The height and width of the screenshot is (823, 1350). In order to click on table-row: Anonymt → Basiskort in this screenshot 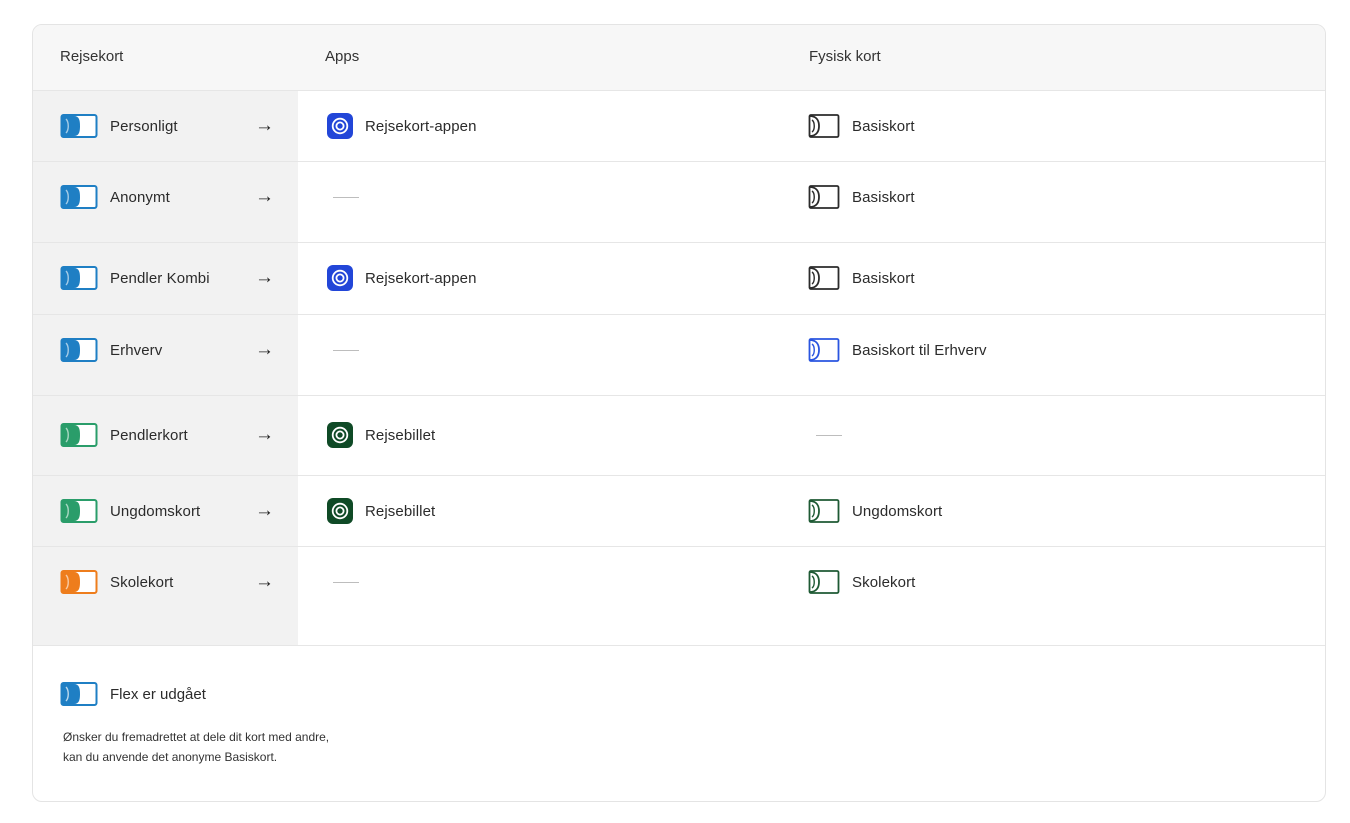, I will do `click(679, 202)`.